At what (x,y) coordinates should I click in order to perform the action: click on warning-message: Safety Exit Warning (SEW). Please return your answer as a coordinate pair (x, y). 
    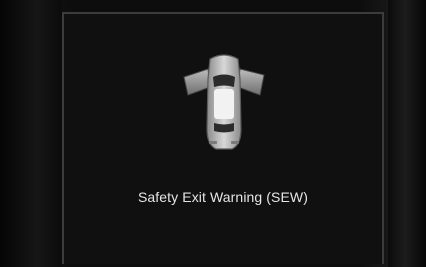
    Looking at the image, I should click on (223, 197).